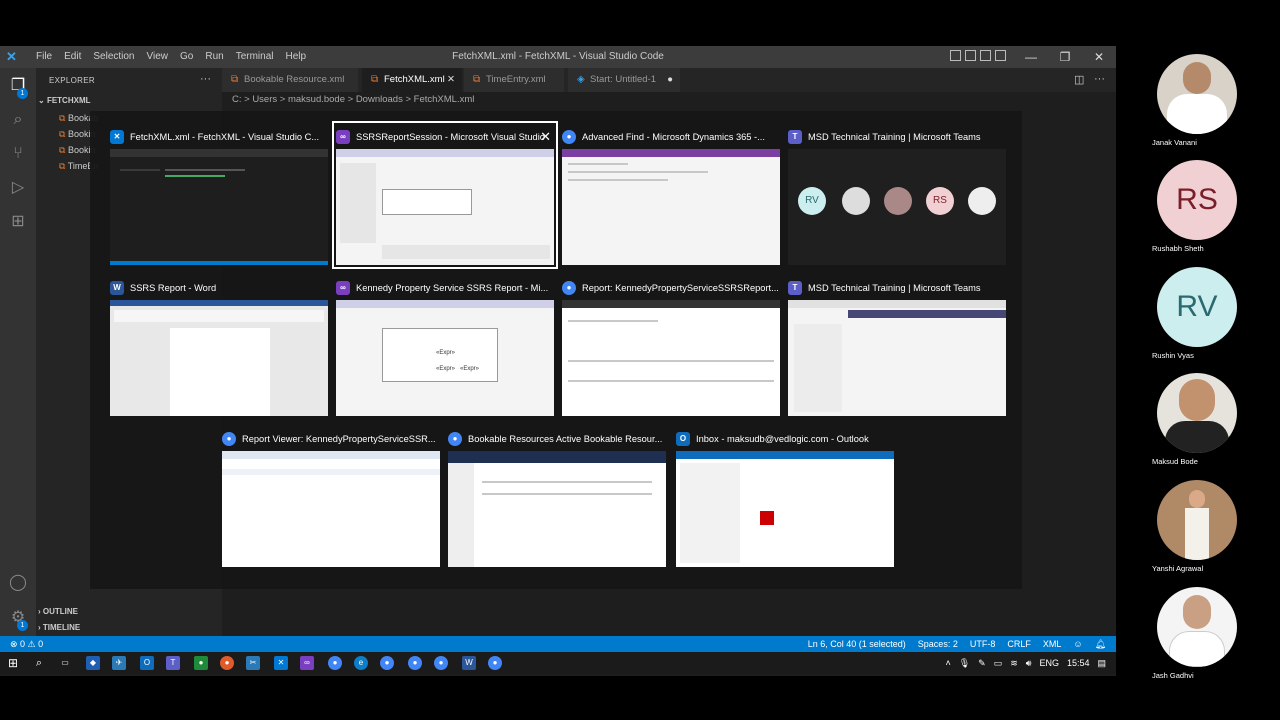 This screenshot has width=1280, height=720. Describe the element at coordinates (18, 583) in the screenshot. I see `account-icon: ◯` at that location.